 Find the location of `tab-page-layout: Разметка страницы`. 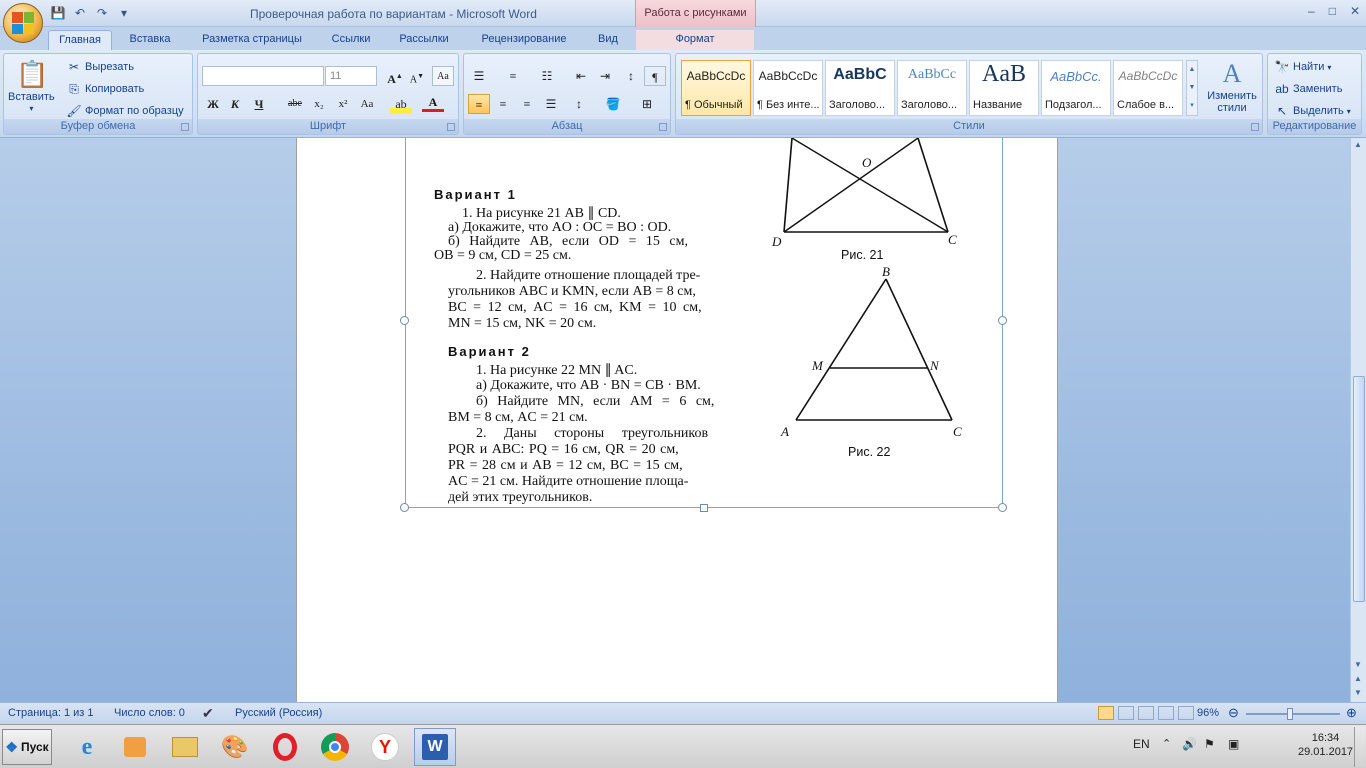

tab-page-layout: Разметка страницы is located at coordinates (252, 40).